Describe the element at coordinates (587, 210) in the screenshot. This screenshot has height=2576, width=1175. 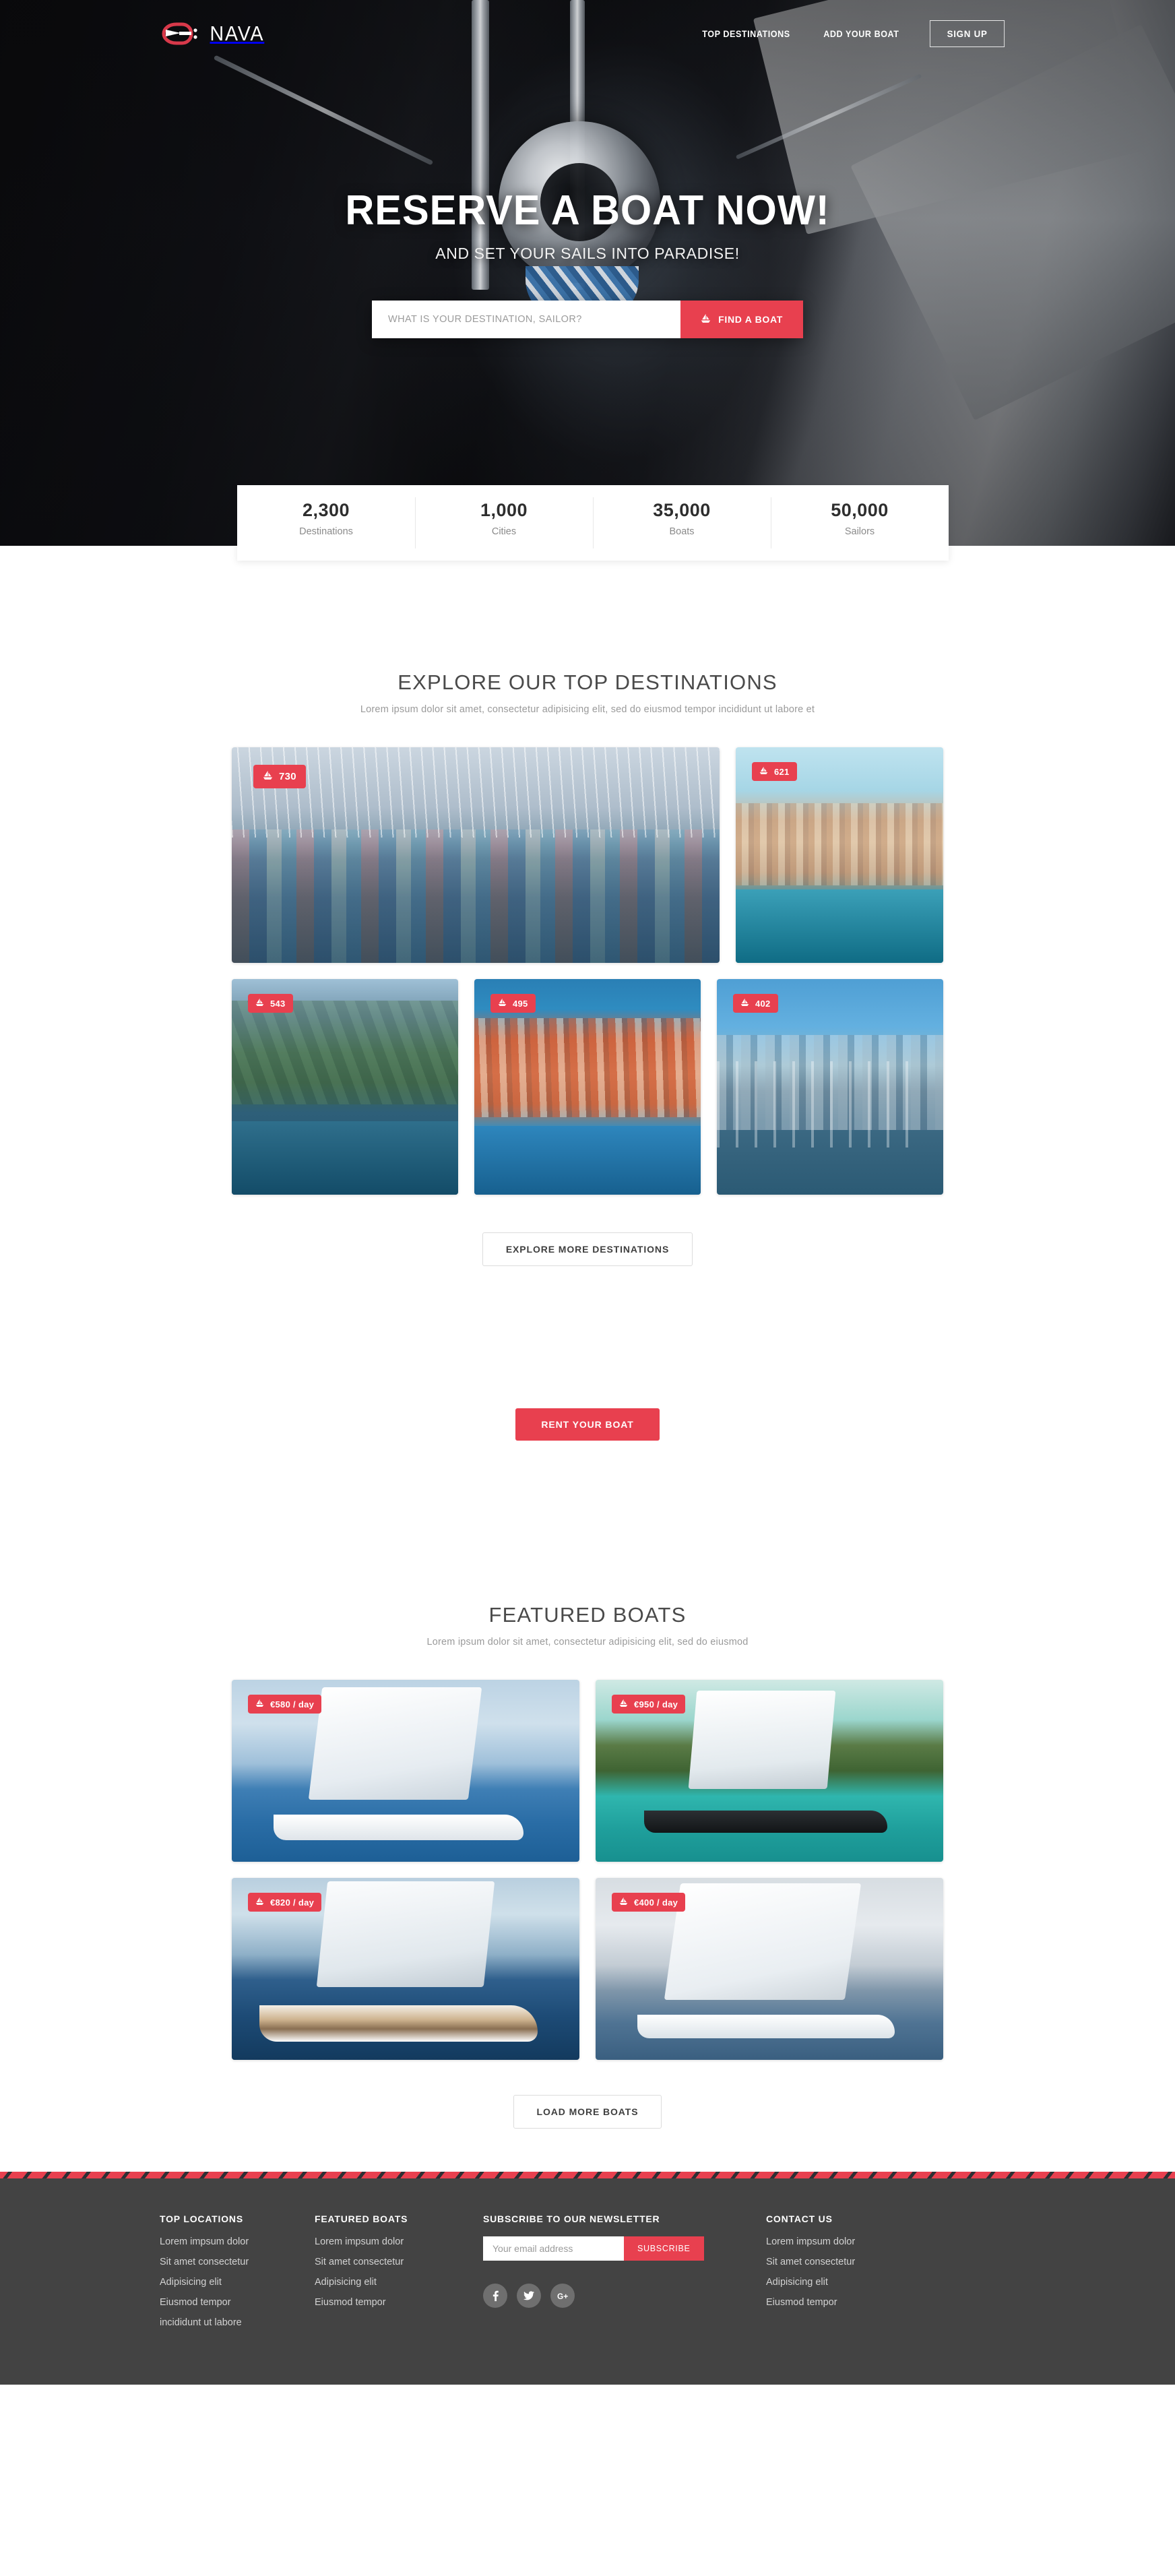
I see `hero-title: RESERVE A BOAT NOW!` at that location.